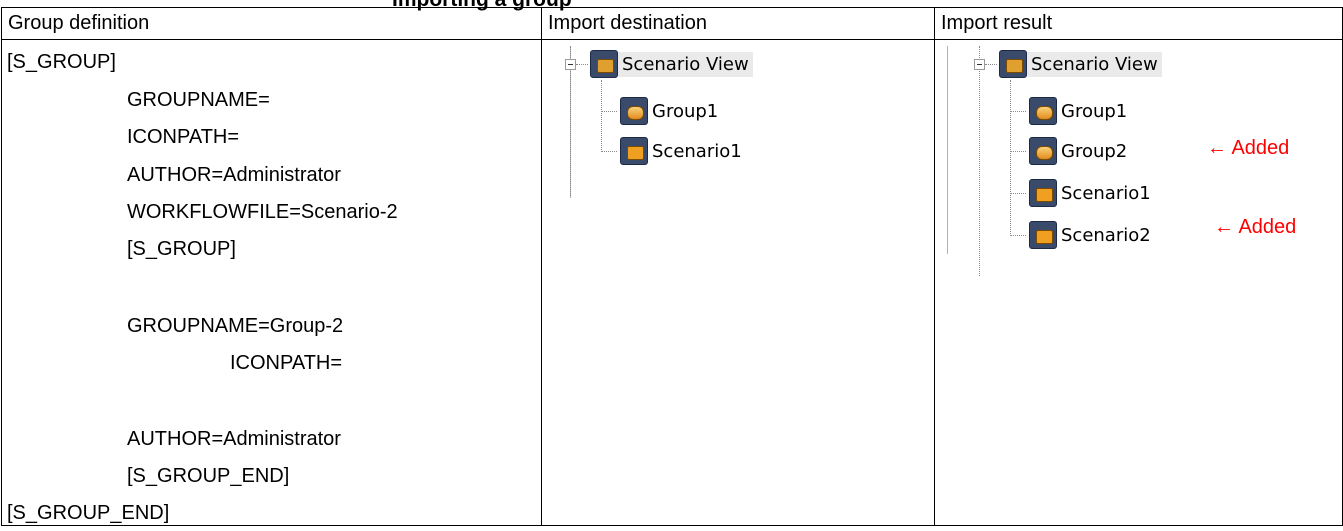  I want to click on tree-node-scenario2: Scenario2, so click(1092, 235).